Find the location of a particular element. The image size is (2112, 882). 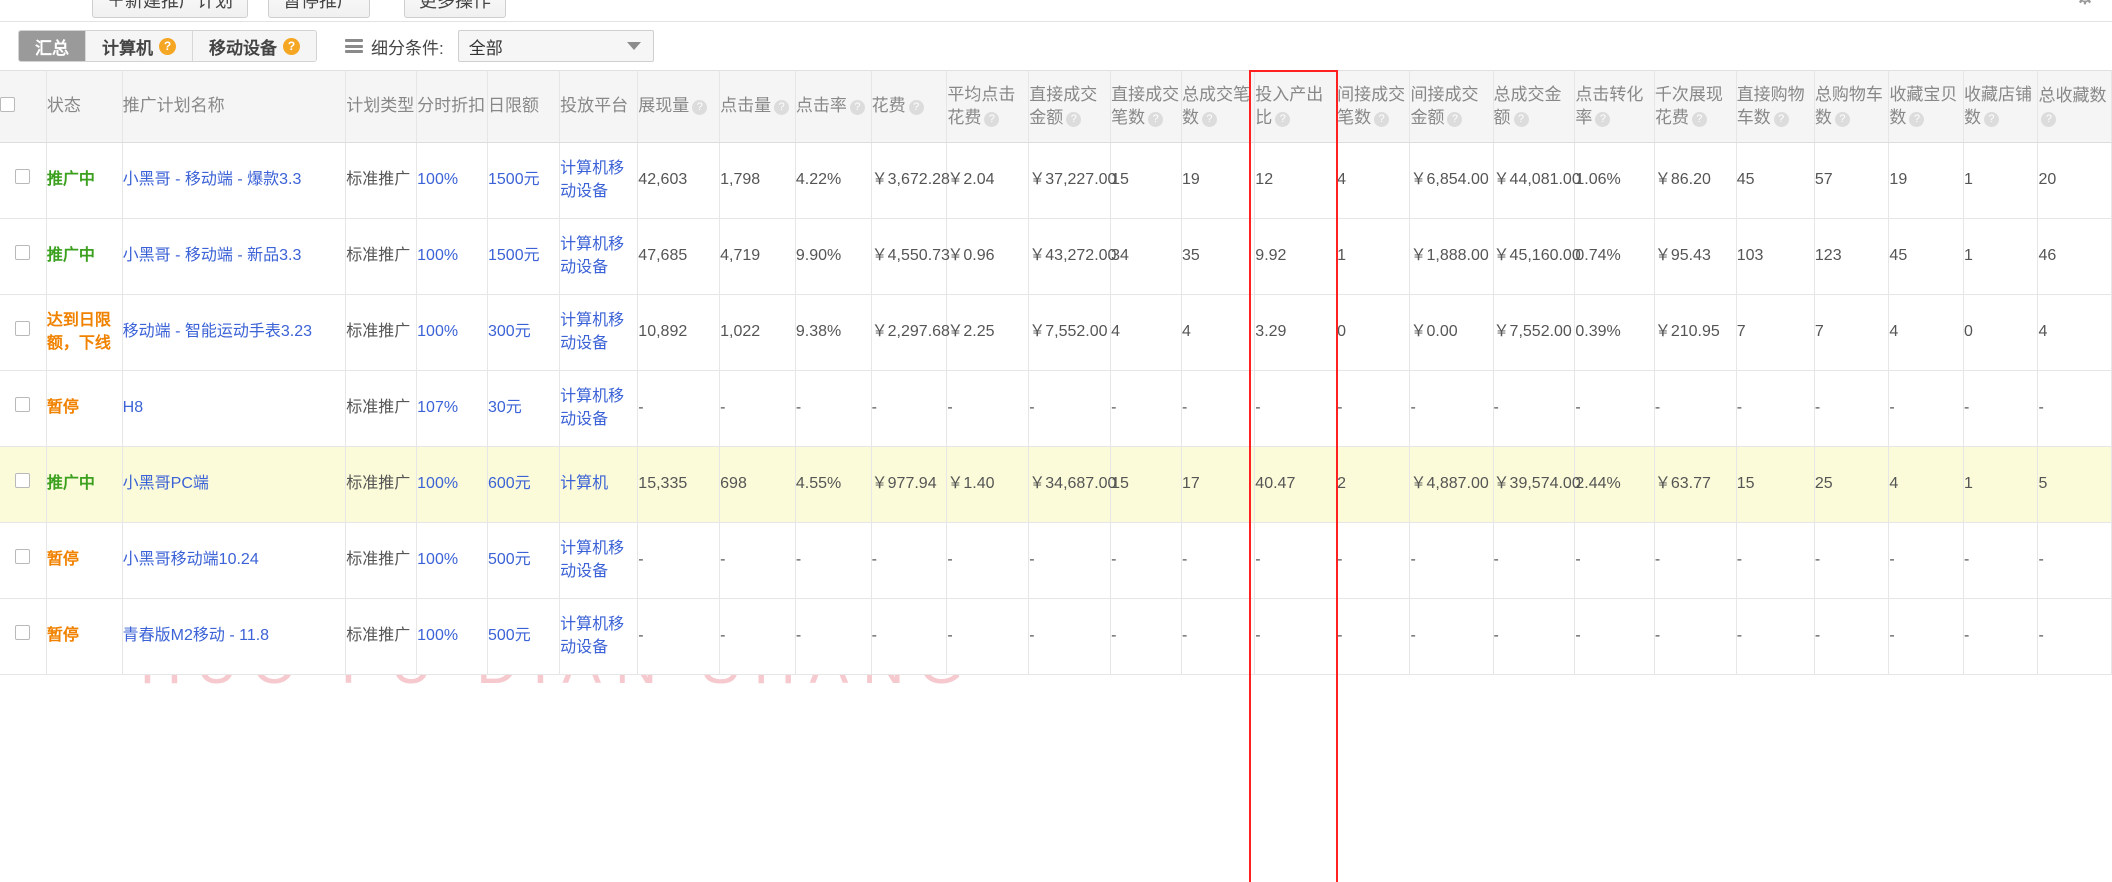

cell-plan_name: 小黑哥 - 移动端 - 爆款3.3 is located at coordinates (234, 180).